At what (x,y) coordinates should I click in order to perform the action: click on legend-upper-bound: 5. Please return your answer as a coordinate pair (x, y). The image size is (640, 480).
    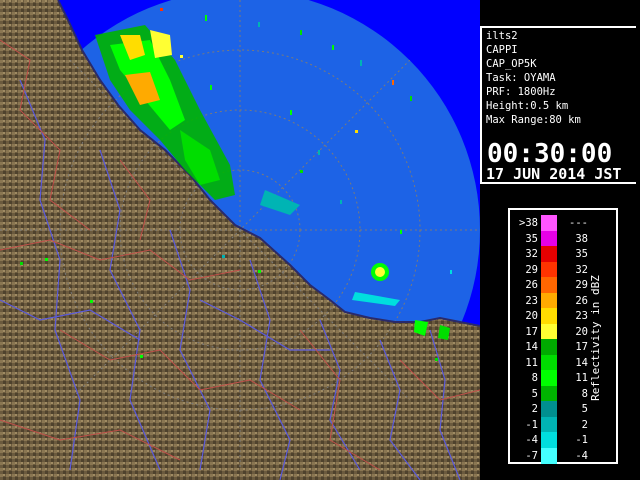
    Looking at the image, I should click on (584, 409).